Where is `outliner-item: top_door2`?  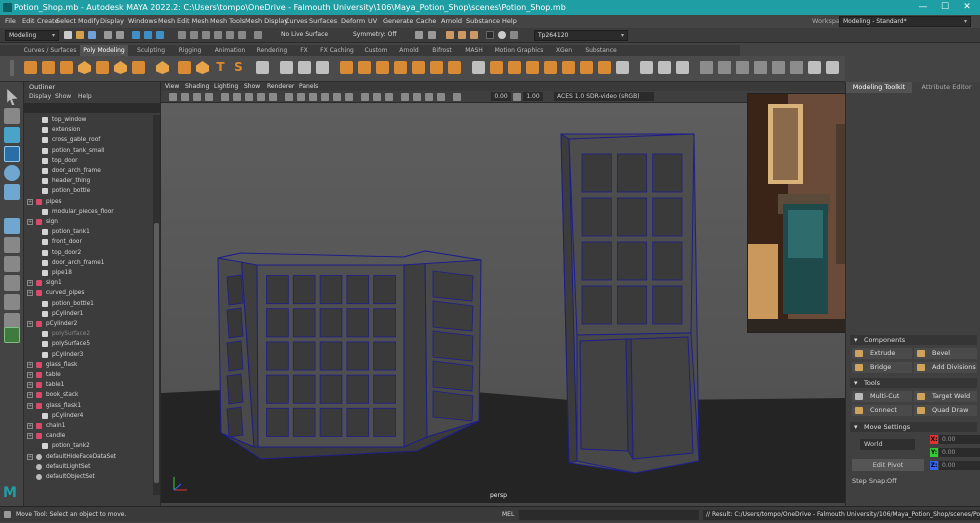
outliner-item: top_door2 is located at coordinates (88, 253).